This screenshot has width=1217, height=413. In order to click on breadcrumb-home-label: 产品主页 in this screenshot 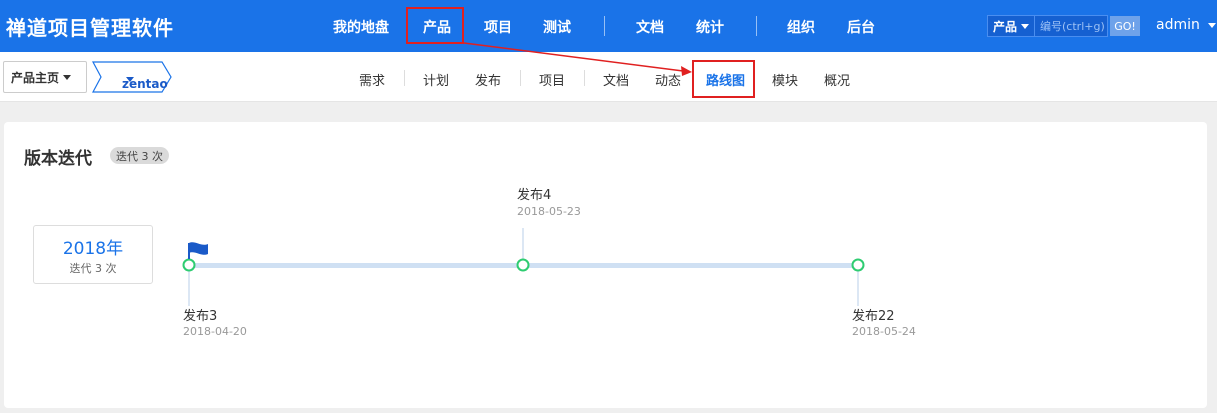, I will do `click(35, 77)`.